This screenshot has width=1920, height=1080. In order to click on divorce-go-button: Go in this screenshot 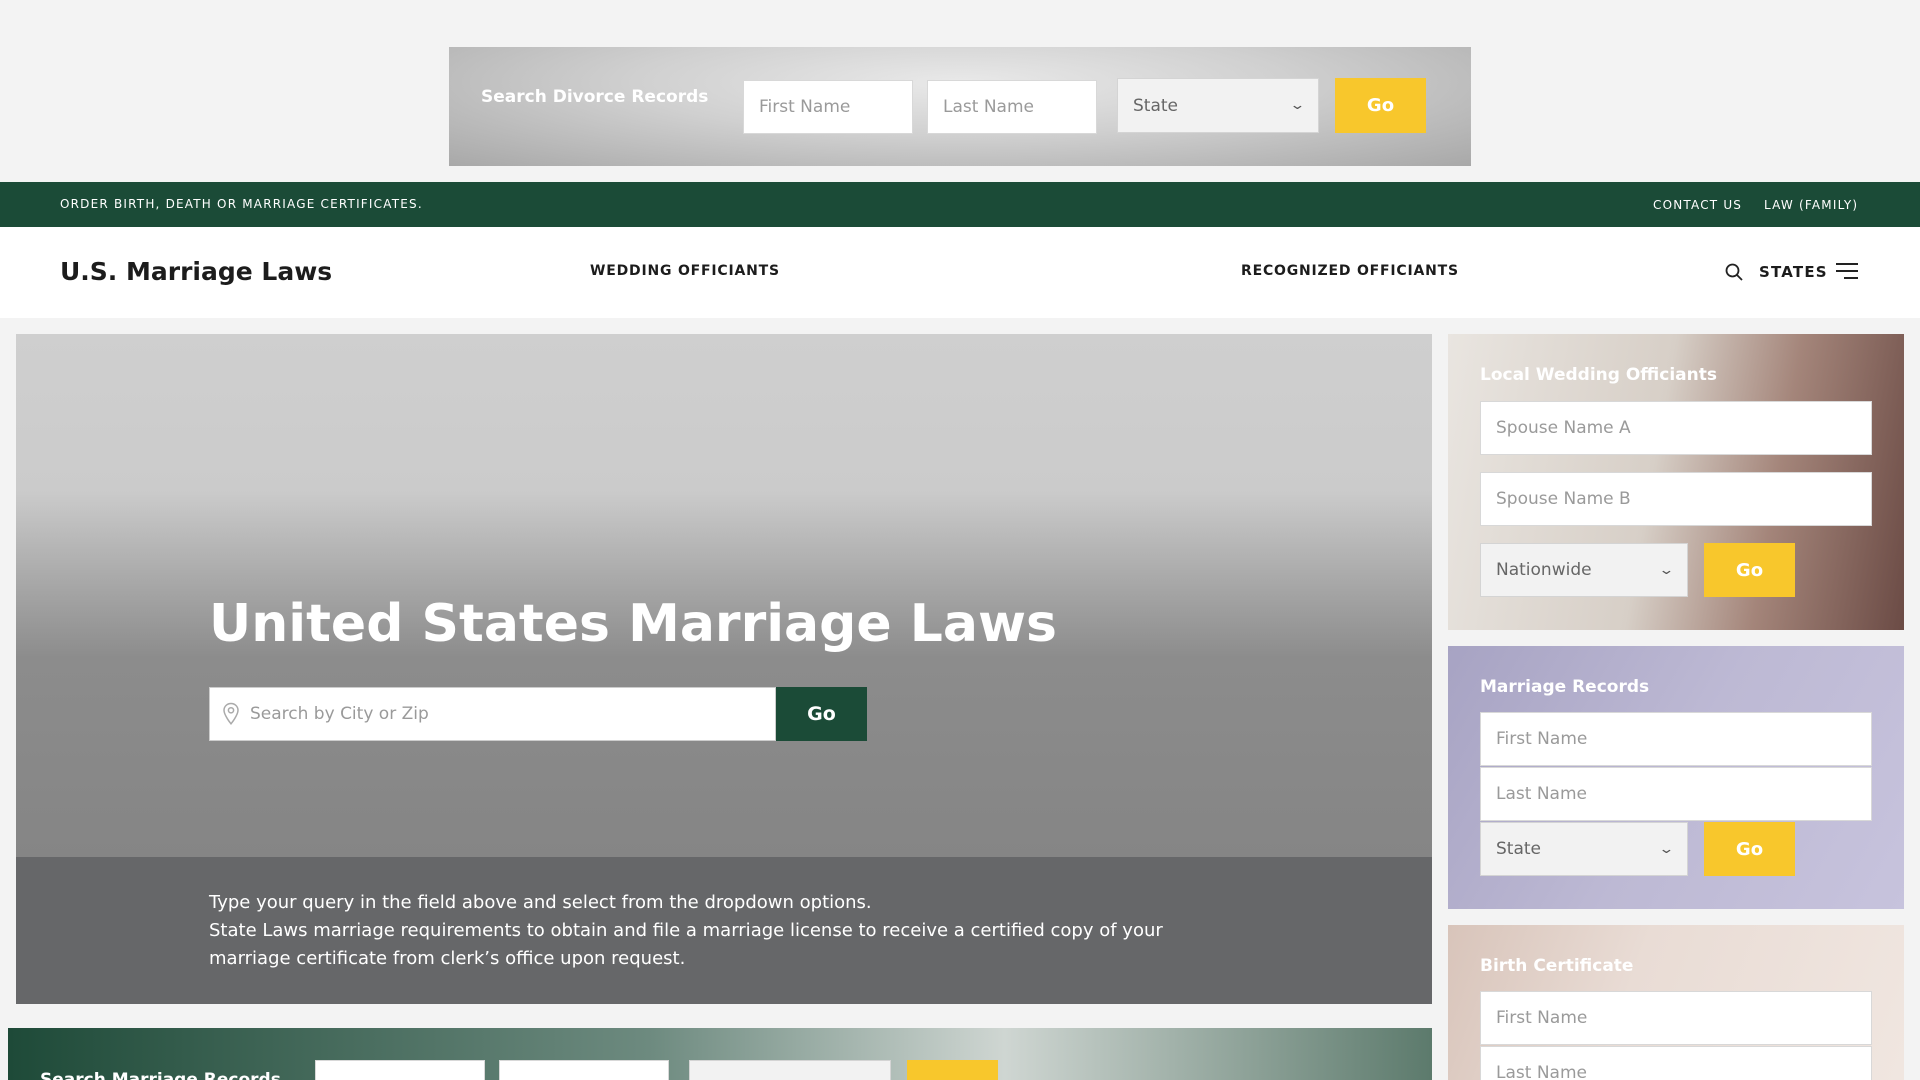, I will do `click(1380, 105)`.